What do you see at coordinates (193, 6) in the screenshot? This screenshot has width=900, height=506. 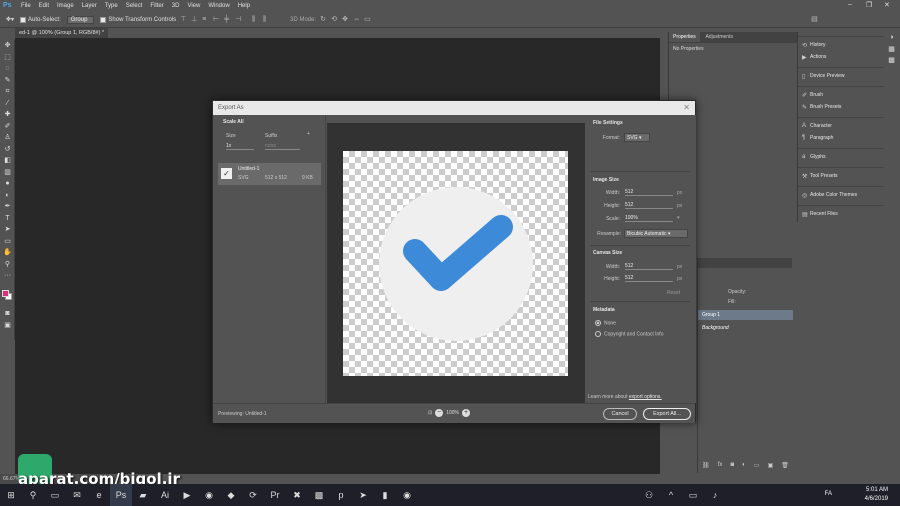 I see `menu-view: View` at bounding box center [193, 6].